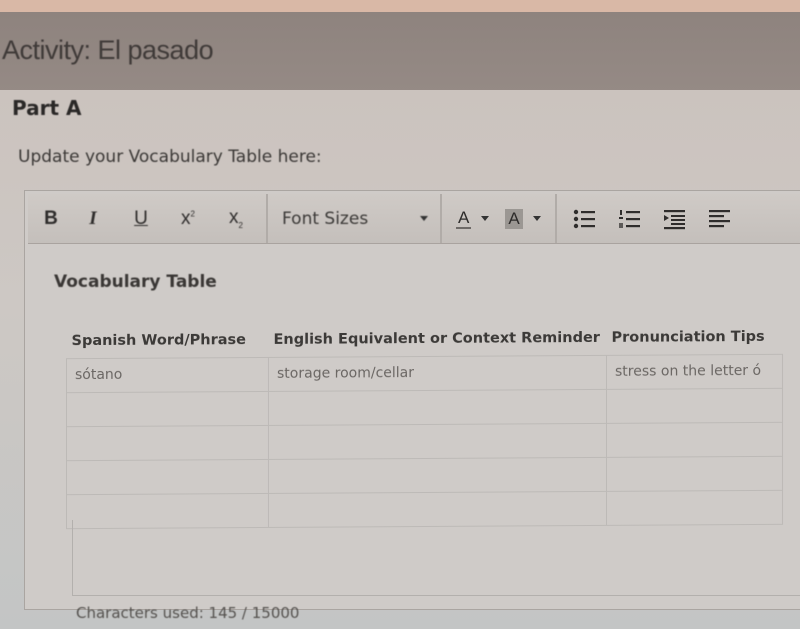 This screenshot has height=629, width=800. Describe the element at coordinates (436, 558) in the screenshot. I see `editor-bottom-border` at that location.